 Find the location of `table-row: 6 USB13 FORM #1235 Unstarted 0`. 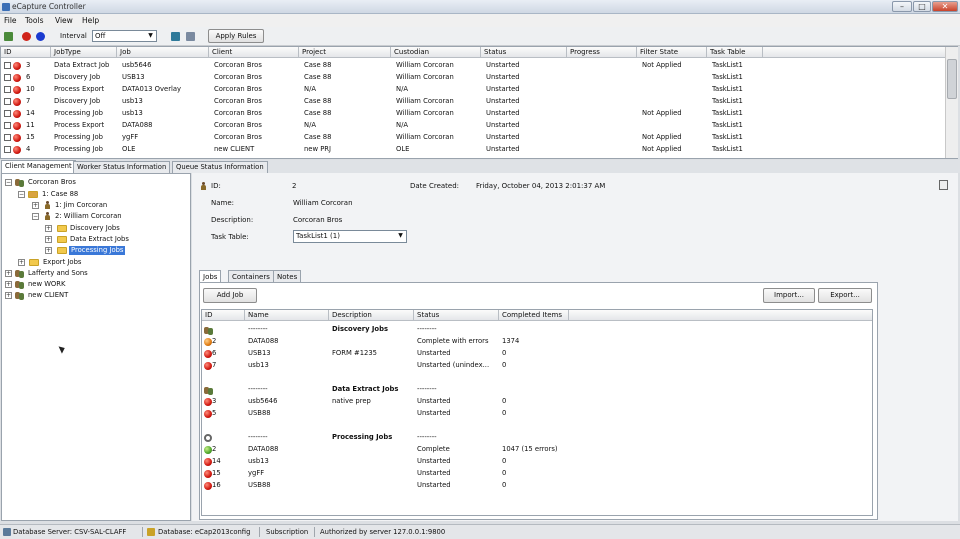

table-row: 6 USB13 FORM #1235 Unstarted 0 is located at coordinates (537, 354).